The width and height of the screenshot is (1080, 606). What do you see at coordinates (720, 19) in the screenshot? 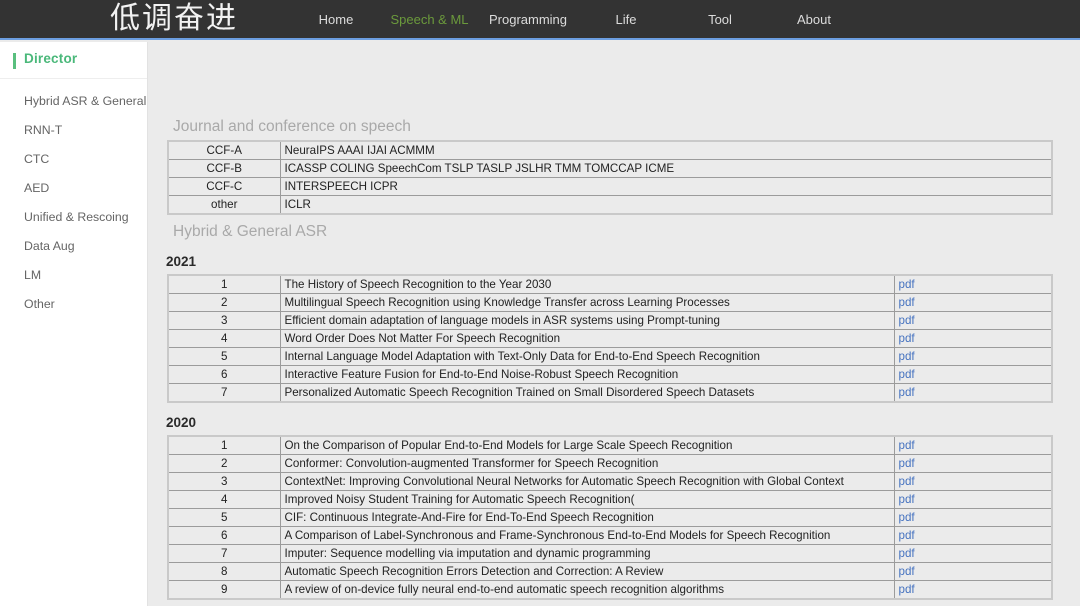
I see `nav-link-tool: Tool` at bounding box center [720, 19].